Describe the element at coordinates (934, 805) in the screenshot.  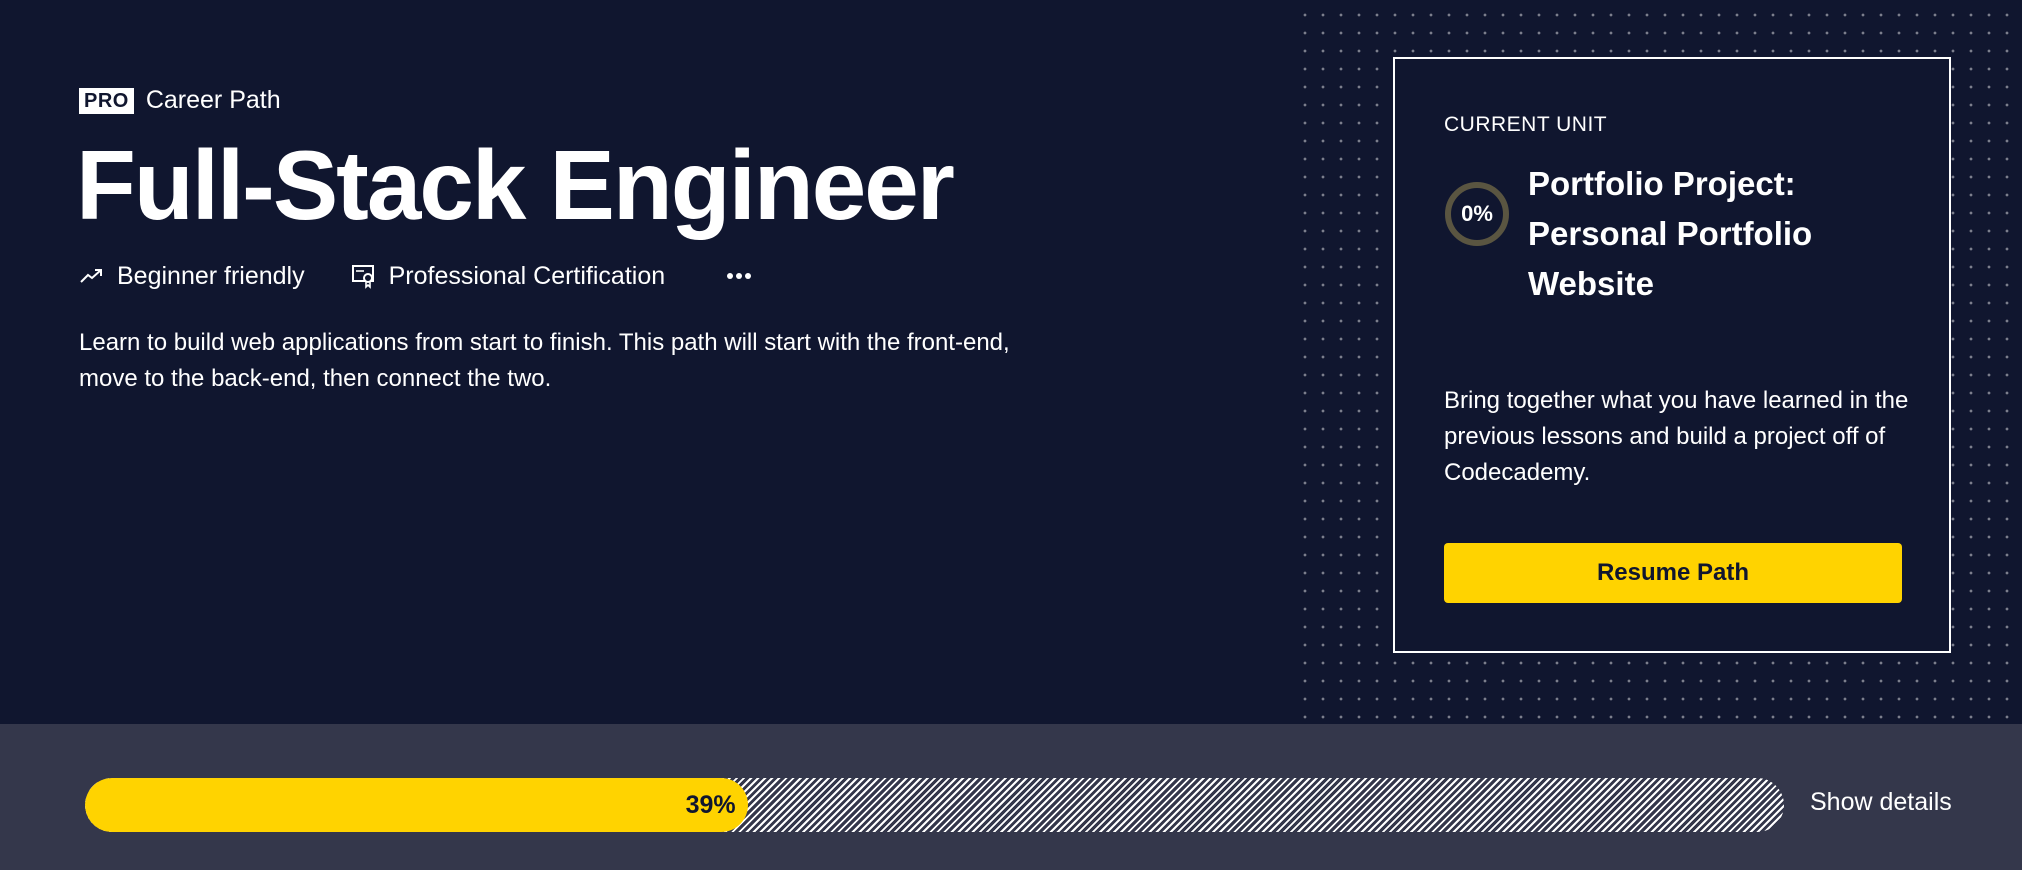
I see `path-progress-bar: 39%` at that location.